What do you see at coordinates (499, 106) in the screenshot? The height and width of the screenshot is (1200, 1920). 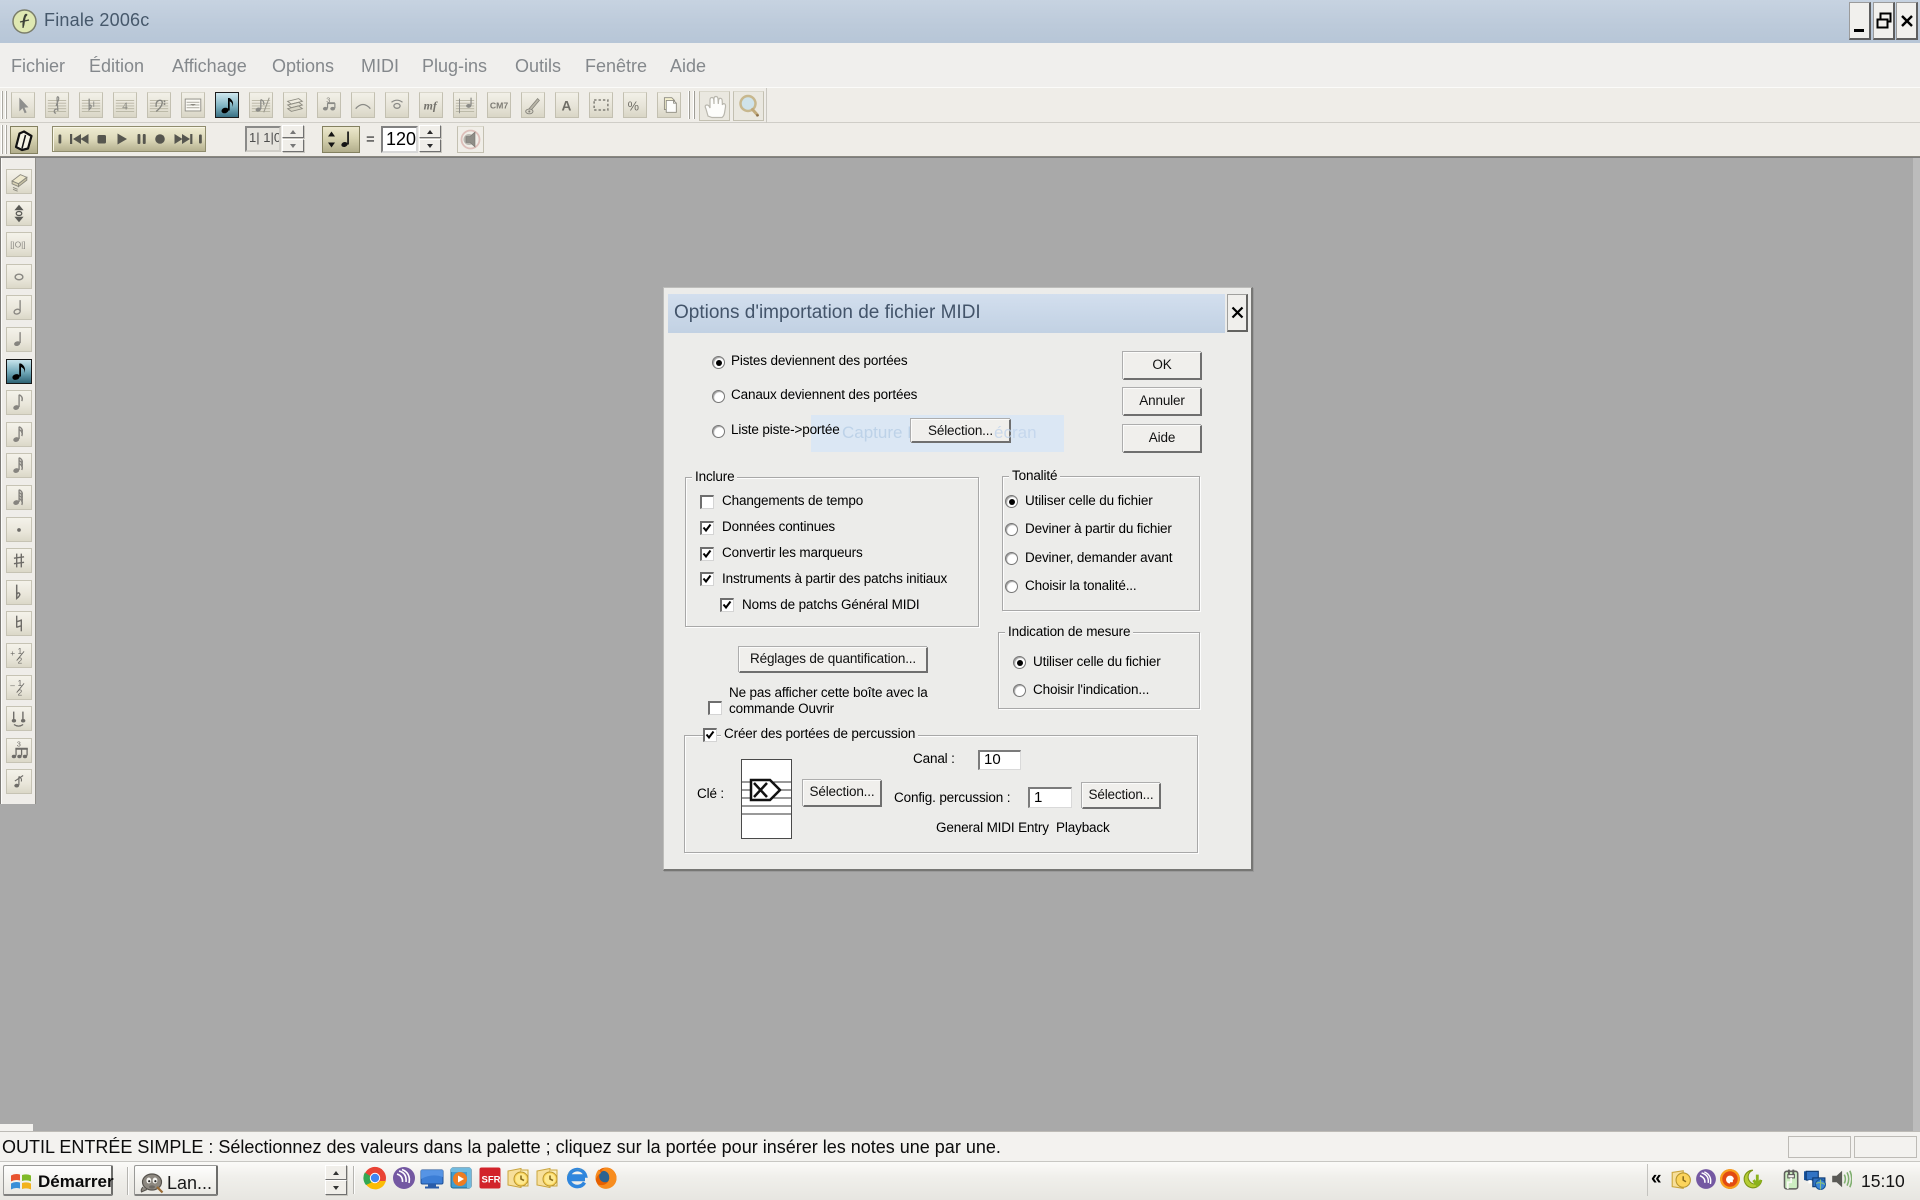 I see `svg-text: CM7` at bounding box center [499, 106].